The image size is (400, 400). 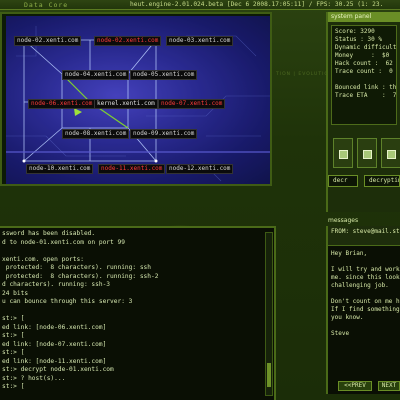 I want to click on console-scroll-thumb, so click(x=269, y=375).